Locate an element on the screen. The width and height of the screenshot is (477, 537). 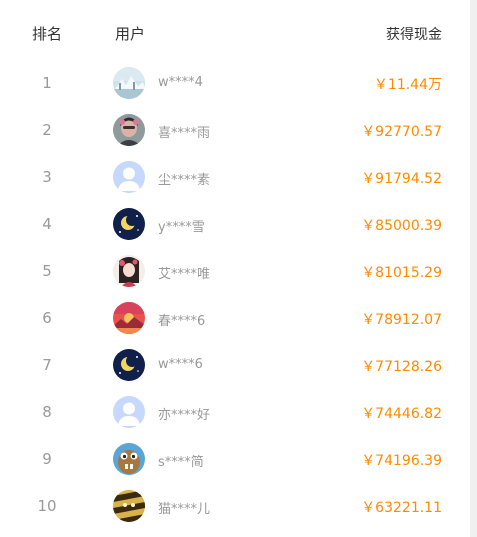
username: 亦****好 is located at coordinates (184, 415).